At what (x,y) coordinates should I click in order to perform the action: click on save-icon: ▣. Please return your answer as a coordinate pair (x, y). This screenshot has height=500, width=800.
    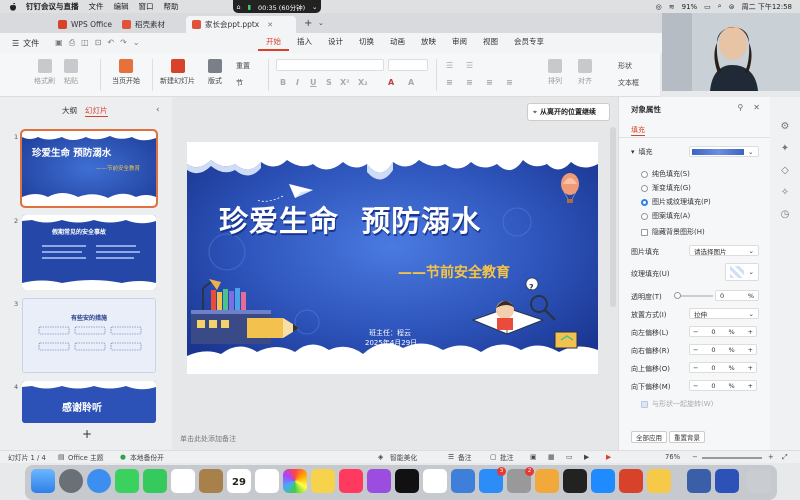
    Looking at the image, I should click on (59, 43).